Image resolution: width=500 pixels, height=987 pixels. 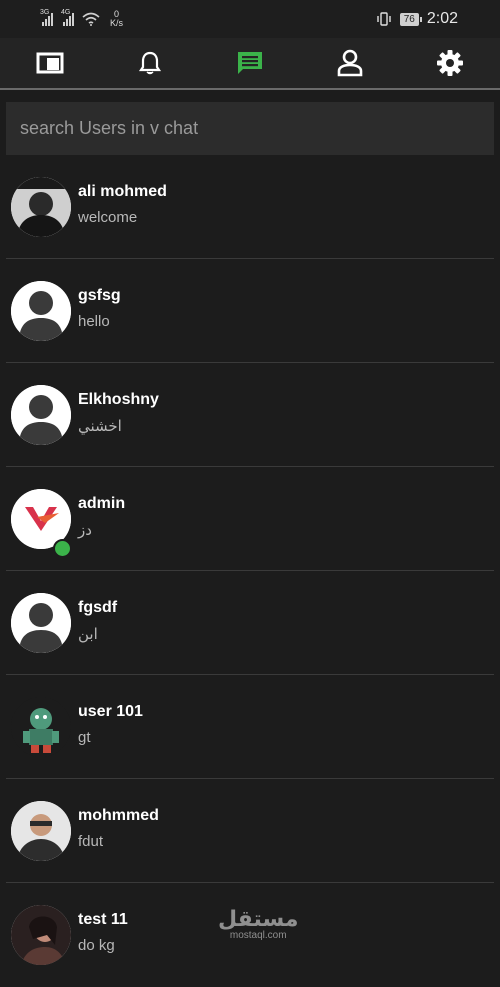 I want to click on last-message: ابن, so click(x=88, y=634).